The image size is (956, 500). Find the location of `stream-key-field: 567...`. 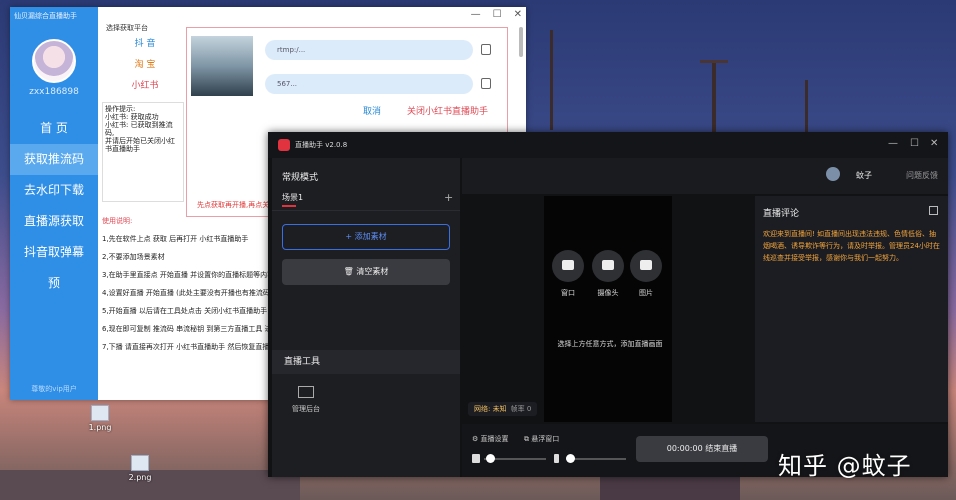

stream-key-field: 567... is located at coordinates (369, 84).